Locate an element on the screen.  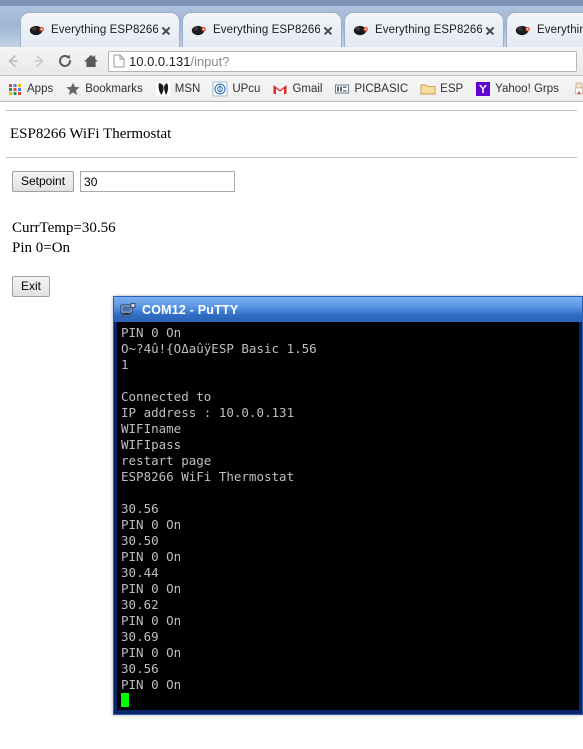
back-button is located at coordinates (13, 61).